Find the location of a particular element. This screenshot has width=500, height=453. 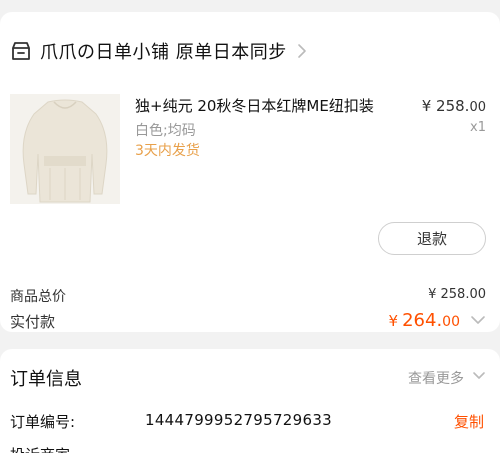

paid-main: 264. is located at coordinates (422, 320).